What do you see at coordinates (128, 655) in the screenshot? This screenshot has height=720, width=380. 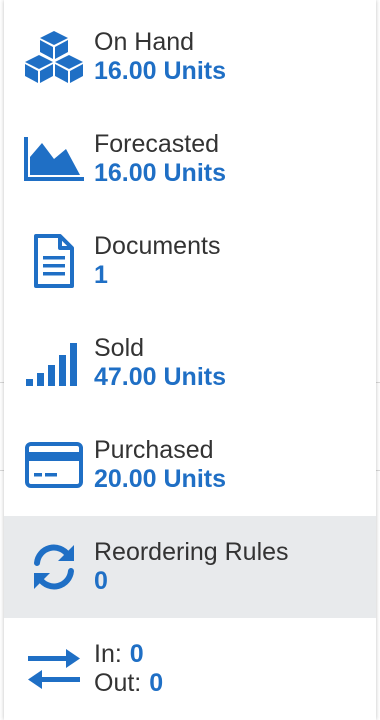 I see `in-row: In: 0` at bounding box center [128, 655].